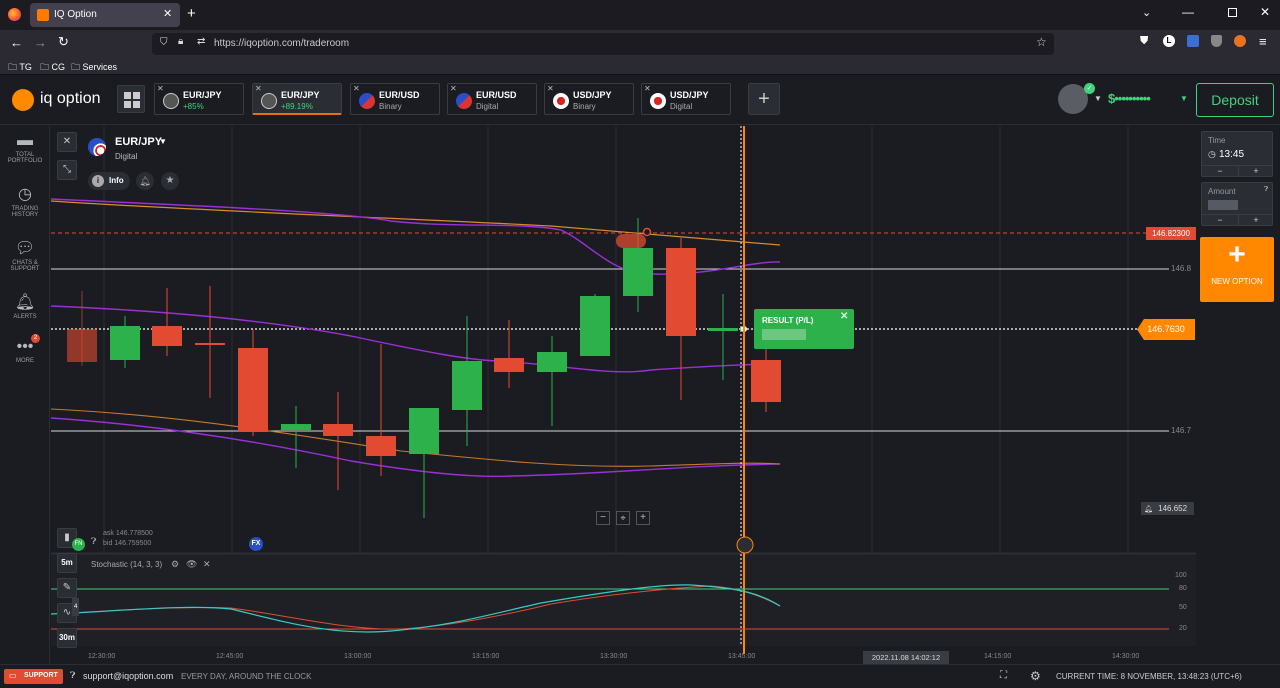 This screenshot has height=688, width=1280. I want to click on back-arrow-icon: ←, so click(16, 42).